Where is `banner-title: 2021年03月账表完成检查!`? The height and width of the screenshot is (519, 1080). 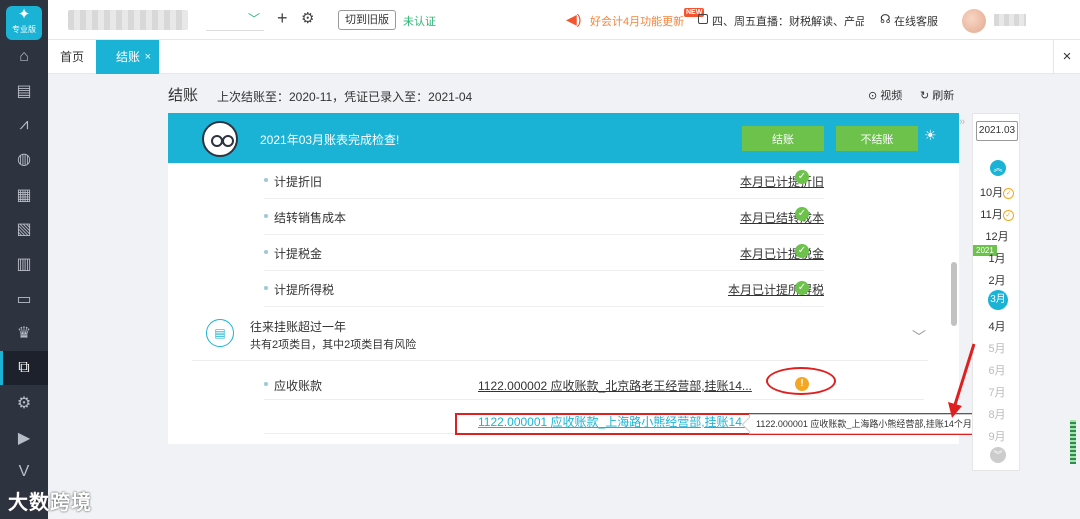 banner-title: 2021年03月账表完成检查! is located at coordinates (330, 140).